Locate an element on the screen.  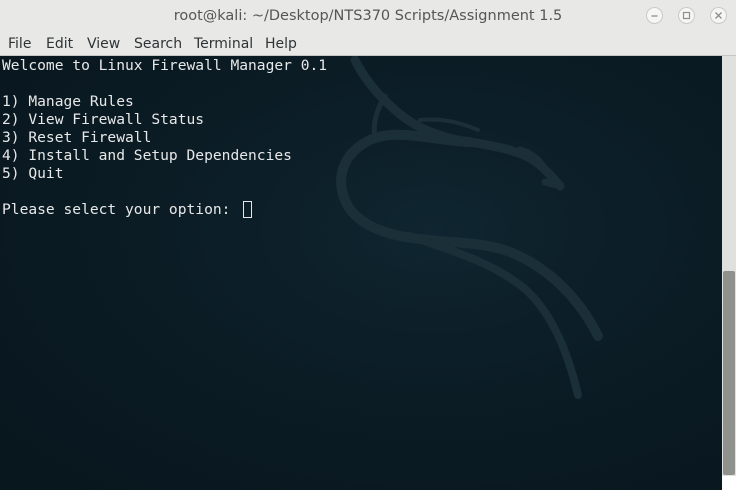
menu-view: View is located at coordinates (103, 44).